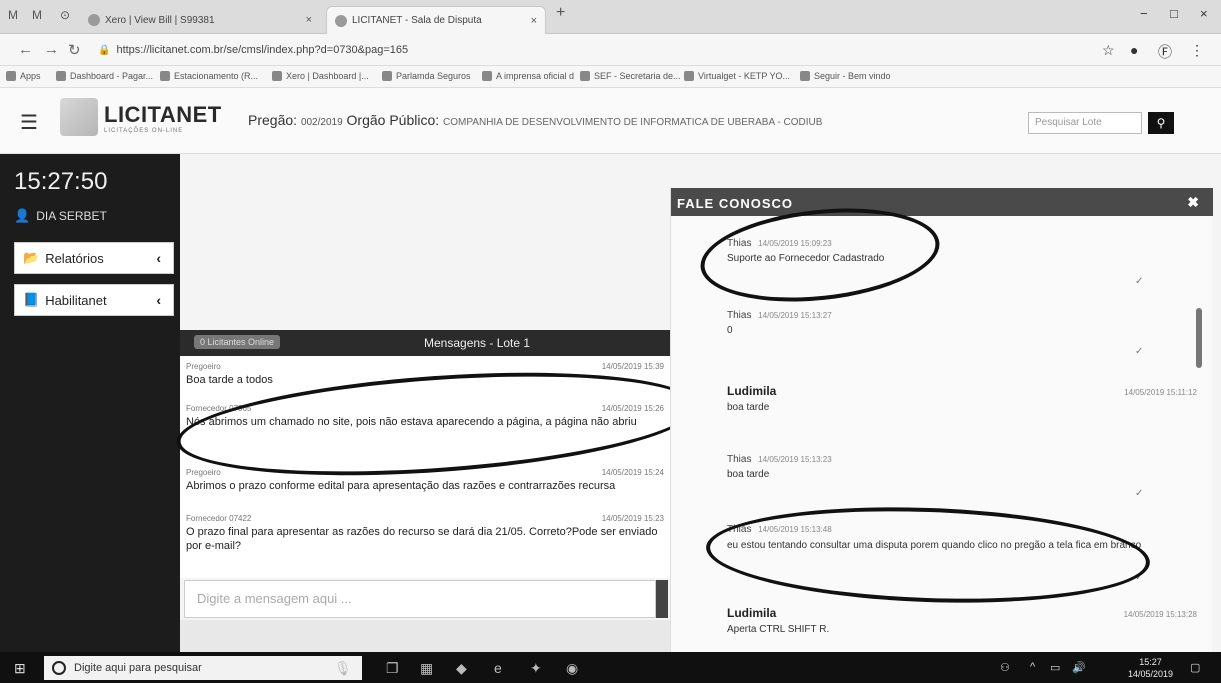 The image size is (1221, 683). Describe the element at coordinates (94, 258) in the screenshot. I see `sidebar-item-relatorios: 📂 Relatórios ‹` at that location.